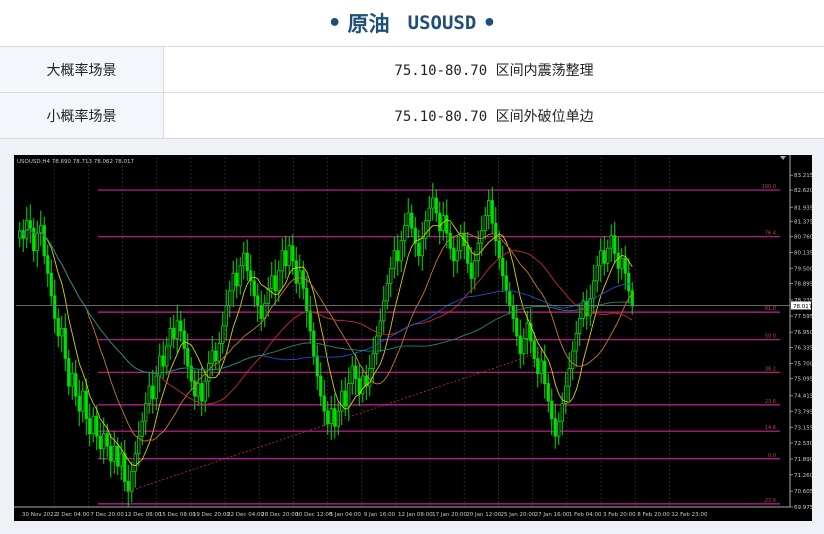  Describe the element at coordinates (73, 515) in the screenshot. I see `x-tick-label: 2 Dec 04:00` at that location.